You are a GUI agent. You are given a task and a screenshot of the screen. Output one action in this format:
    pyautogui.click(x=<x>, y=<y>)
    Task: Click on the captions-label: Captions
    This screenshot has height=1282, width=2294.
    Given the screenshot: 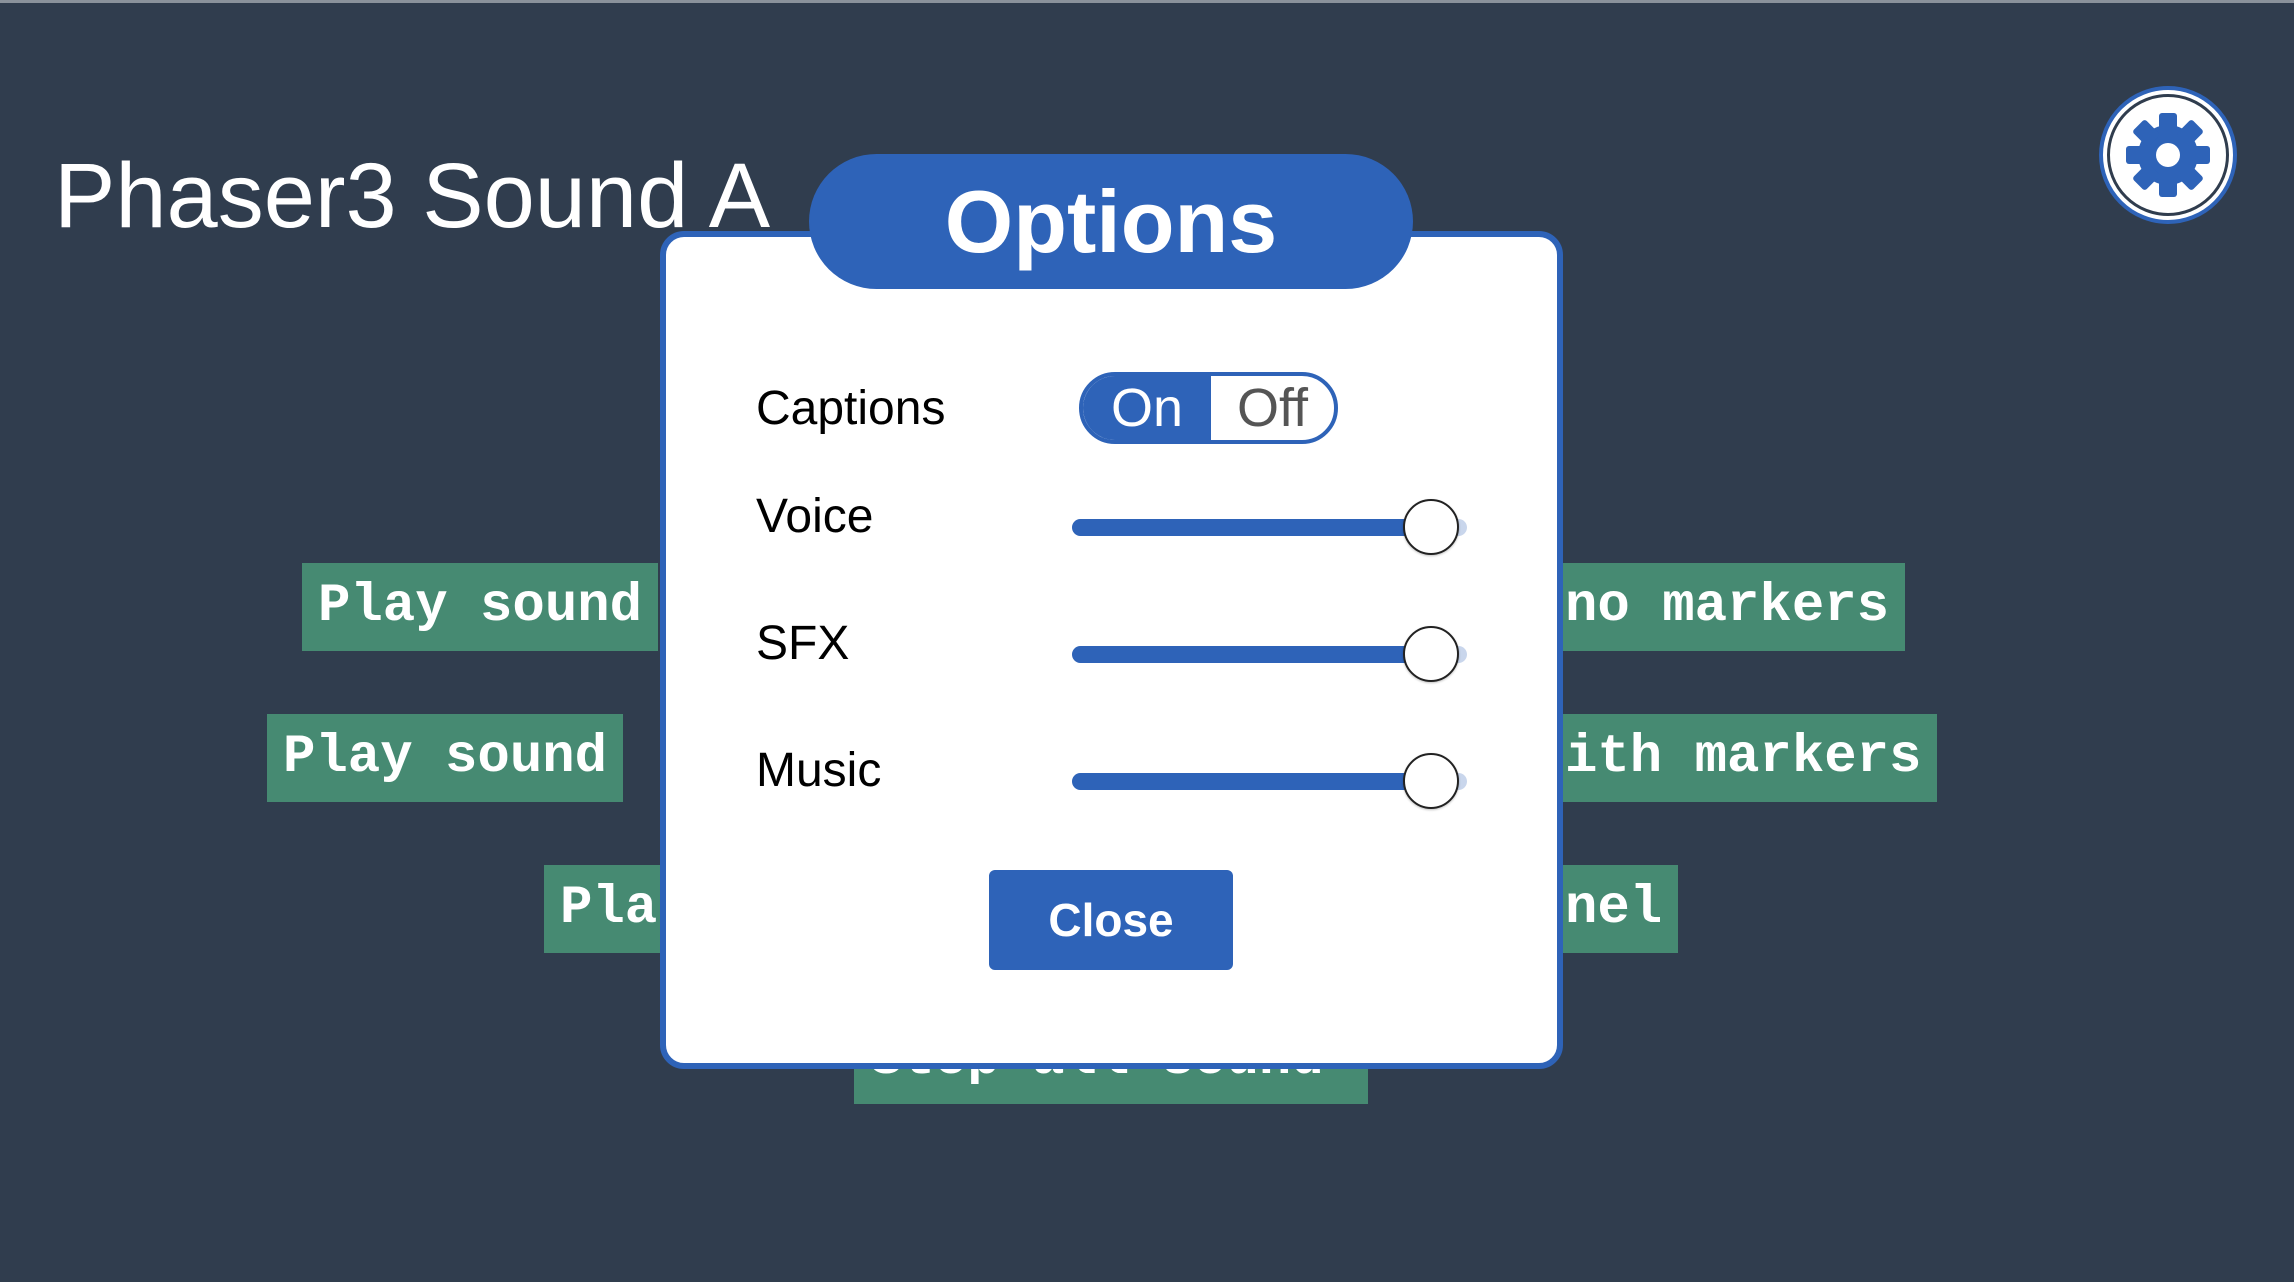 What is the action you would take?
    pyautogui.click(x=851, y=408)
    